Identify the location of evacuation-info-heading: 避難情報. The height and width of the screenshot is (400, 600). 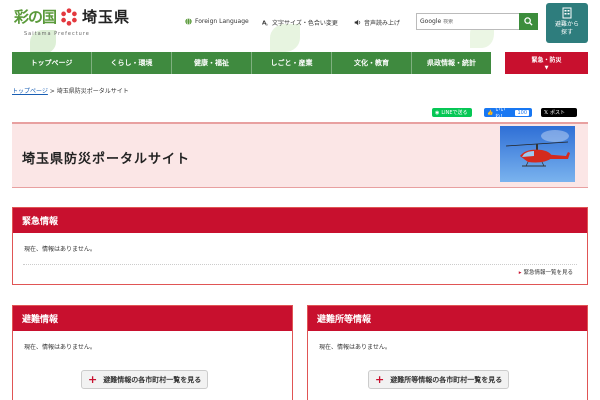
(152, 318).